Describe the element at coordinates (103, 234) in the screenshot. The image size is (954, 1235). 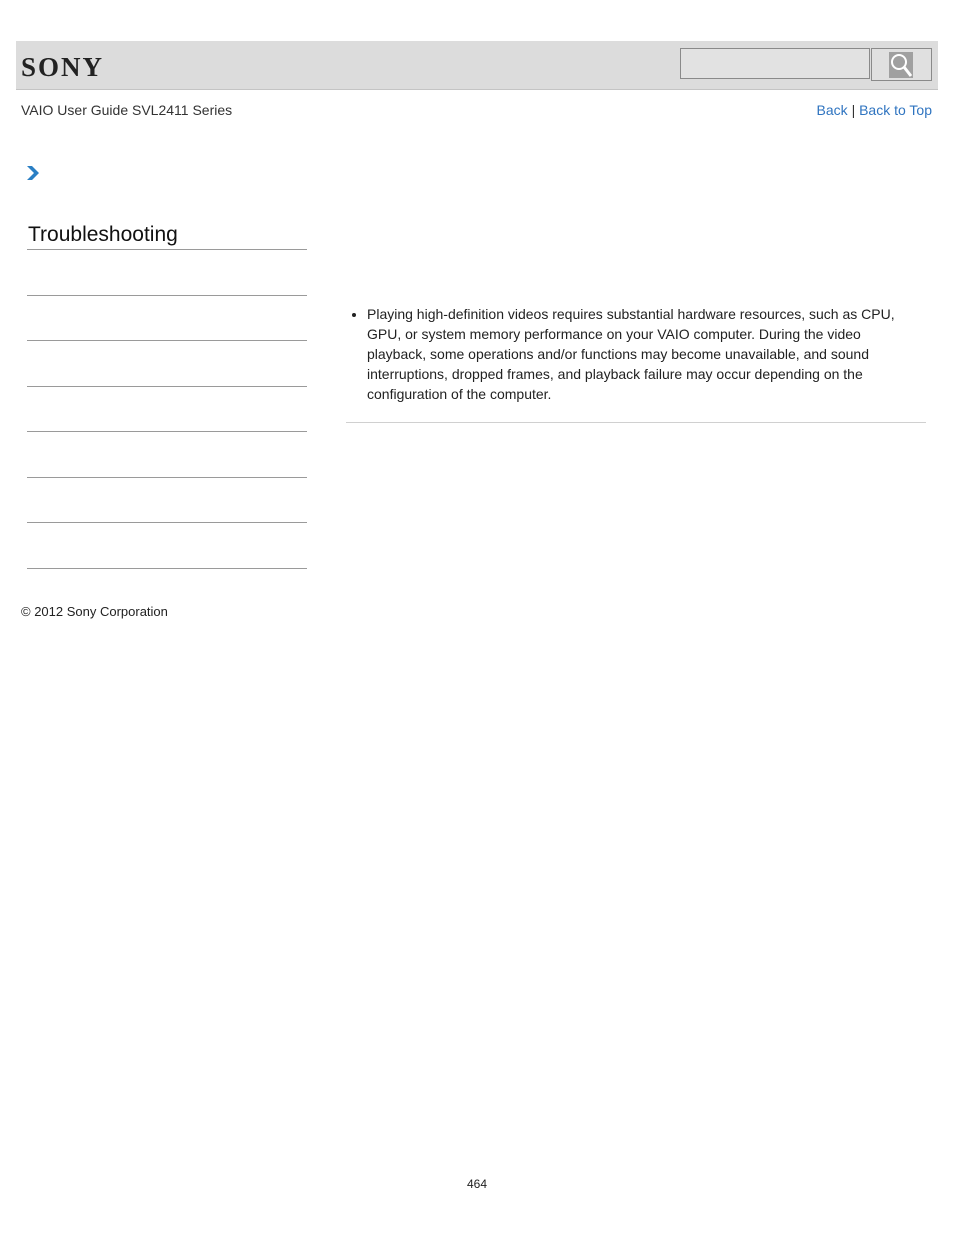
I see `section-title: Troubleshooting` at that location.